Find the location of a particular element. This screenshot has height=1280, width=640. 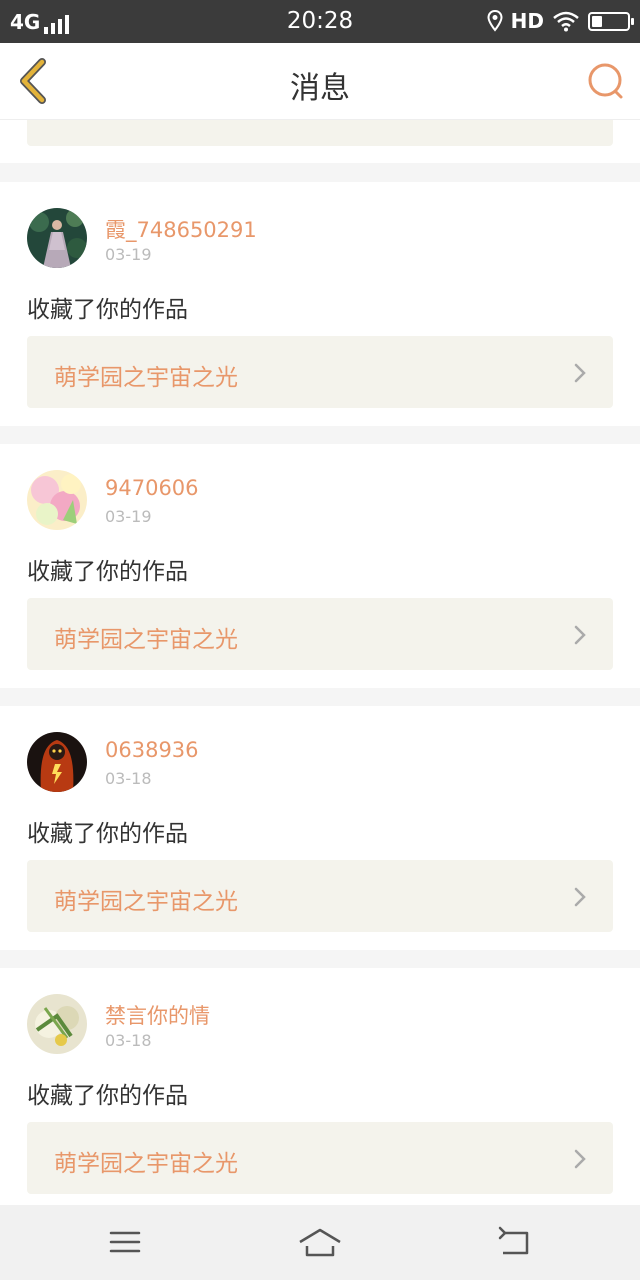

page-title: 消息 is located at coordinates (320, 88).